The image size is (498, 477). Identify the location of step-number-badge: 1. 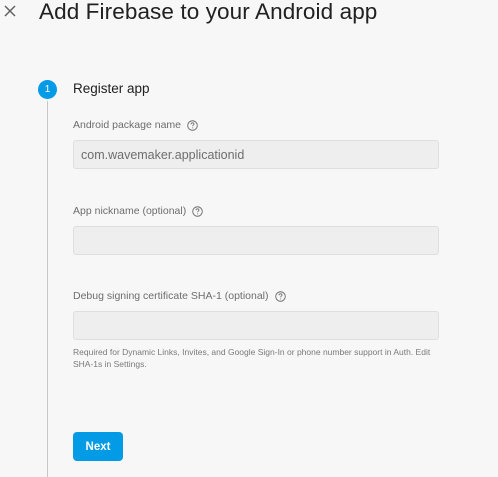
(47, 89).